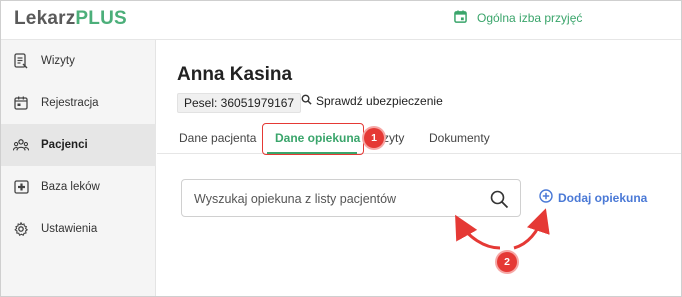  What do you see at coordinates (21, 145) in the screenshot?
I see `people-icon` at bounding box center [21, 145].